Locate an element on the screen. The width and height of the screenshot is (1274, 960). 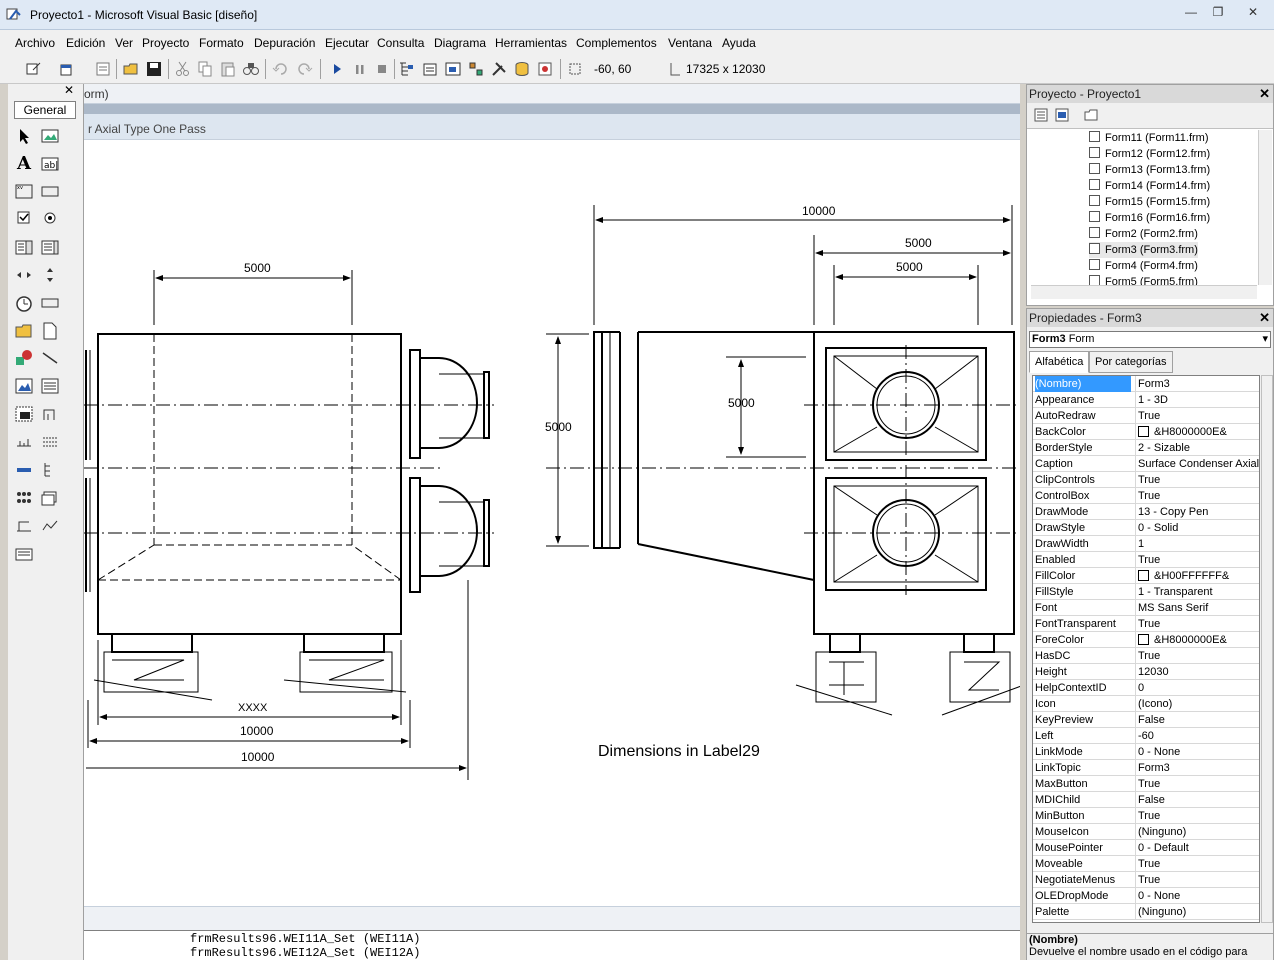
menu-diagrama: Diagrama is located at coordinates (460, 43).